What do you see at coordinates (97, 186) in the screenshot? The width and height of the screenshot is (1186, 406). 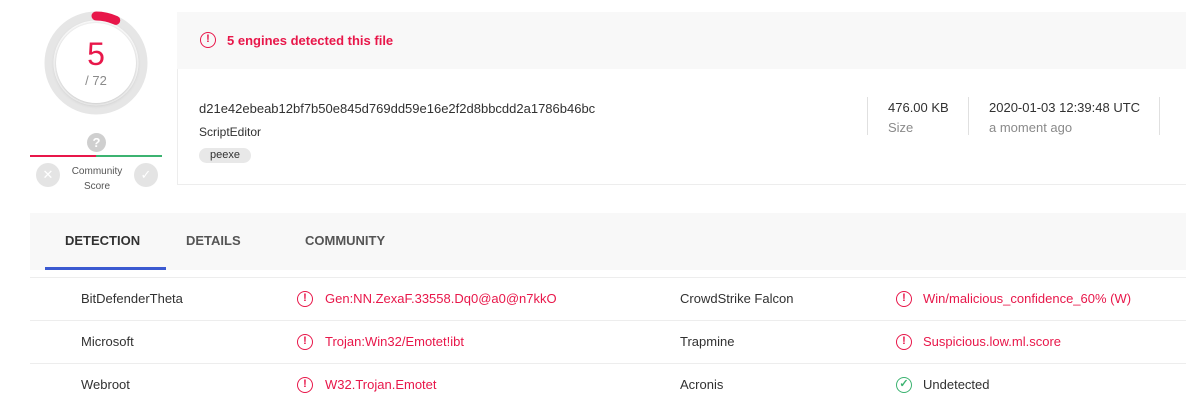 I see `community-score-label-line2: Score` at bounding box center [97, 186].